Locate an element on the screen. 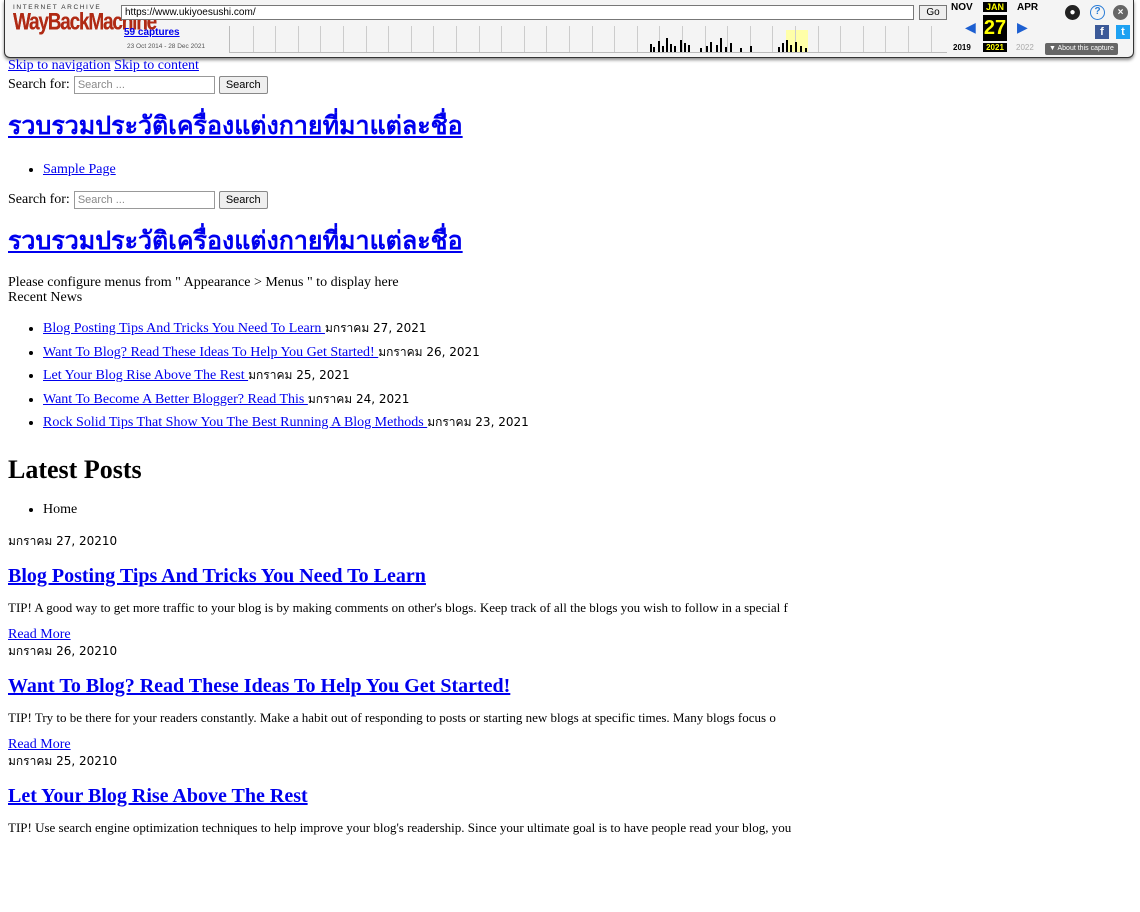 The width and height of the screenshot is (1140, 912). skip-to-navigation-link: Skip to navigation is located at coordinates (59, 65).